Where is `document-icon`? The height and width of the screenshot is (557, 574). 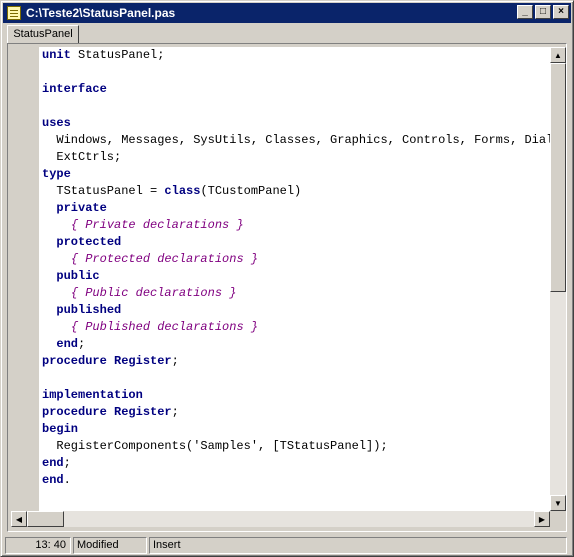
document-icon is located at coordinates (14, 13).